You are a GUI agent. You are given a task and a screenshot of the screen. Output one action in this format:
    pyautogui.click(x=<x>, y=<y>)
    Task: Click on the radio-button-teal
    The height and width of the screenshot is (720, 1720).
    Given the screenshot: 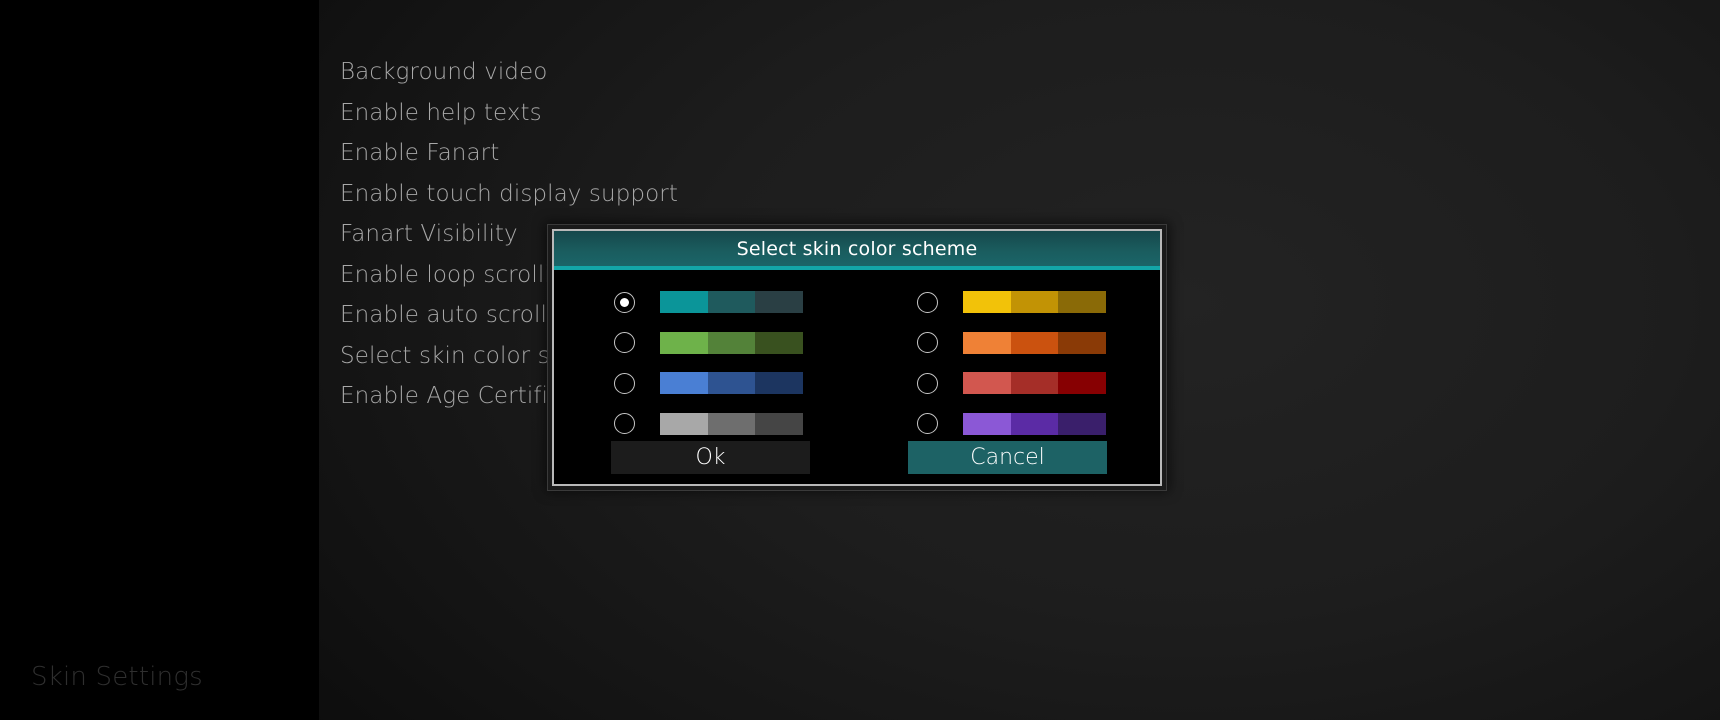 What is the action you would take?
    pyautogui.click(x=624, y=302)
    